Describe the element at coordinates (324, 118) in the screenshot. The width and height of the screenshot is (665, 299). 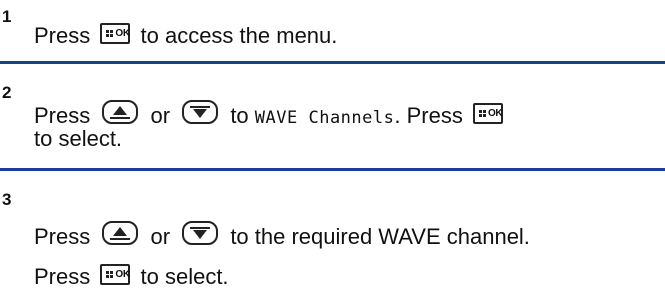
I see `display-text: WAVE Channels` at that location.